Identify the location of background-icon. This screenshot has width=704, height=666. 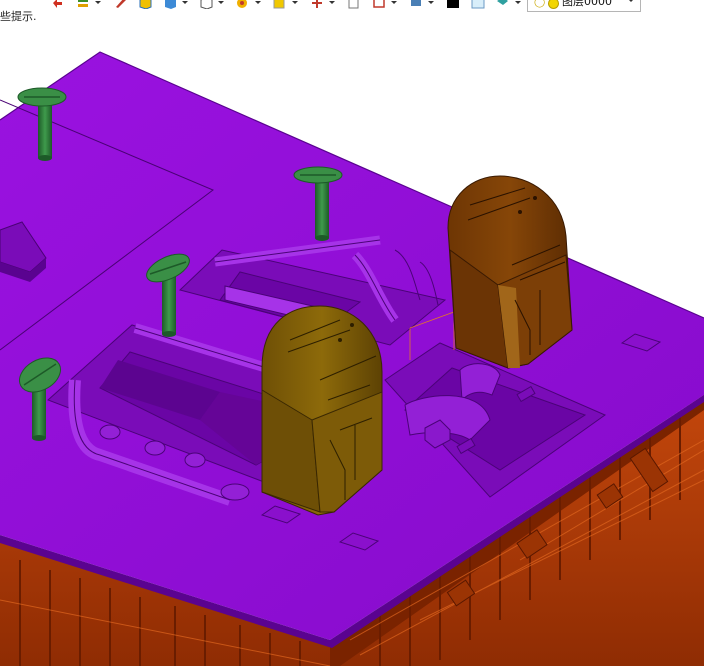
(478, 4).